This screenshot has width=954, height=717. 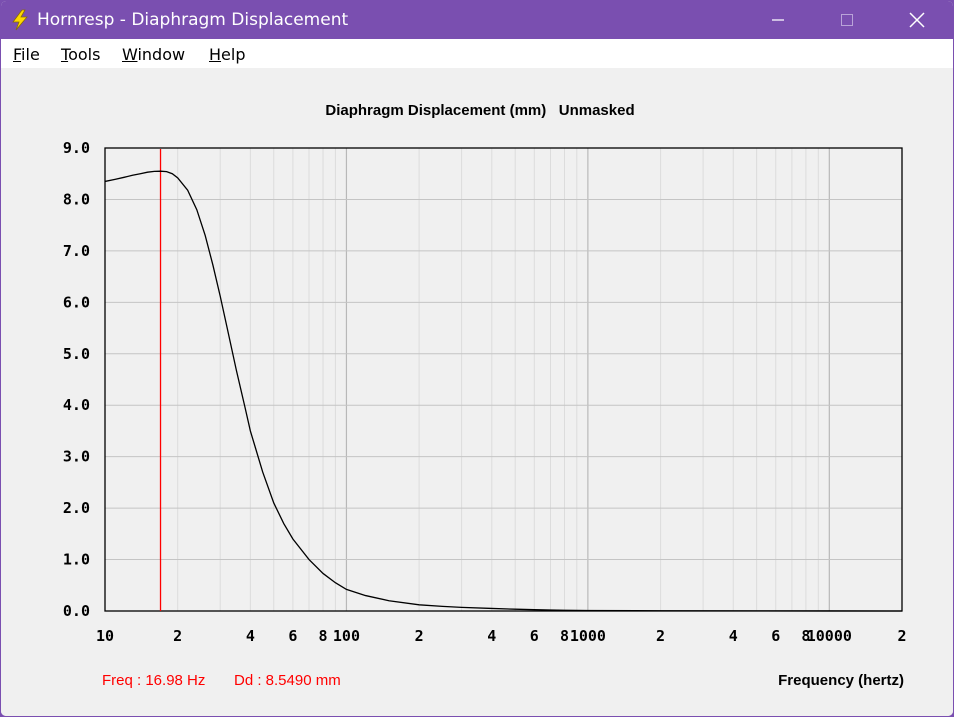 I want to click on y-tick-label: 3.0, so click(x=76, y=457).